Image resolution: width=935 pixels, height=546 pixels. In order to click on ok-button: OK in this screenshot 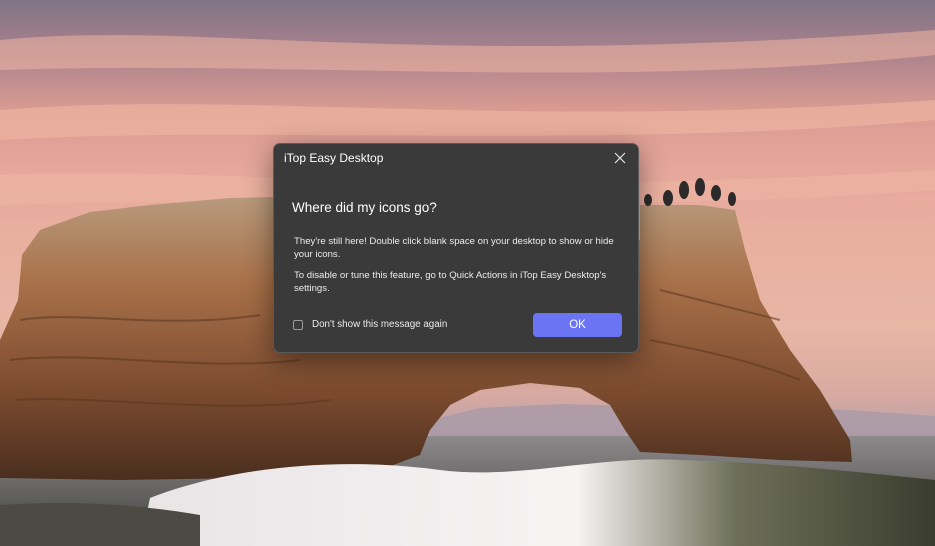, I will do `click(577, 325)`.